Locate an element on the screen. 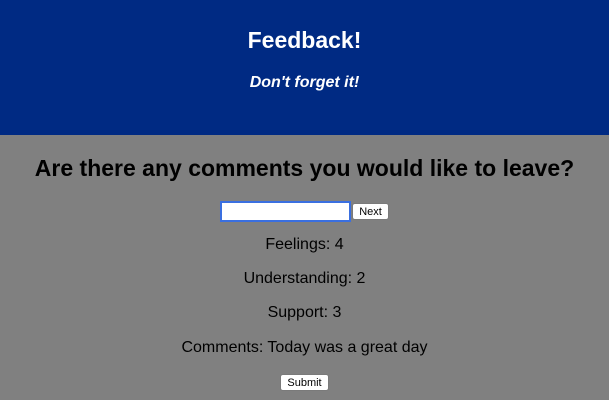 The width and height of the screenshot is (609, 400). understanding-result: Understanding: 2 is located at coordinates (304, 278).